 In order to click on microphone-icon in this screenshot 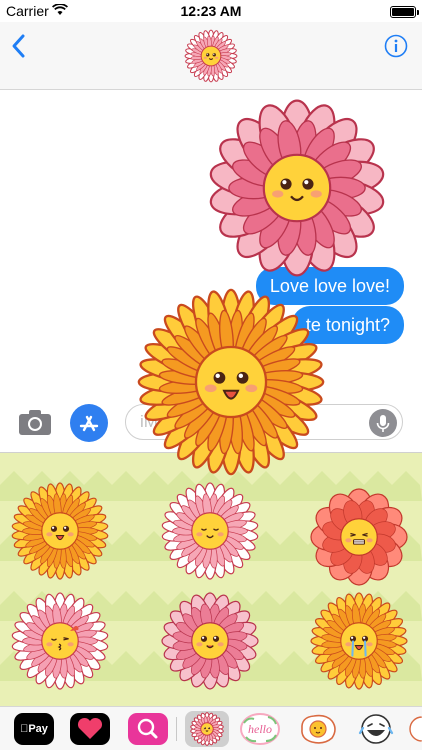, I will do `click(383, 423)`.